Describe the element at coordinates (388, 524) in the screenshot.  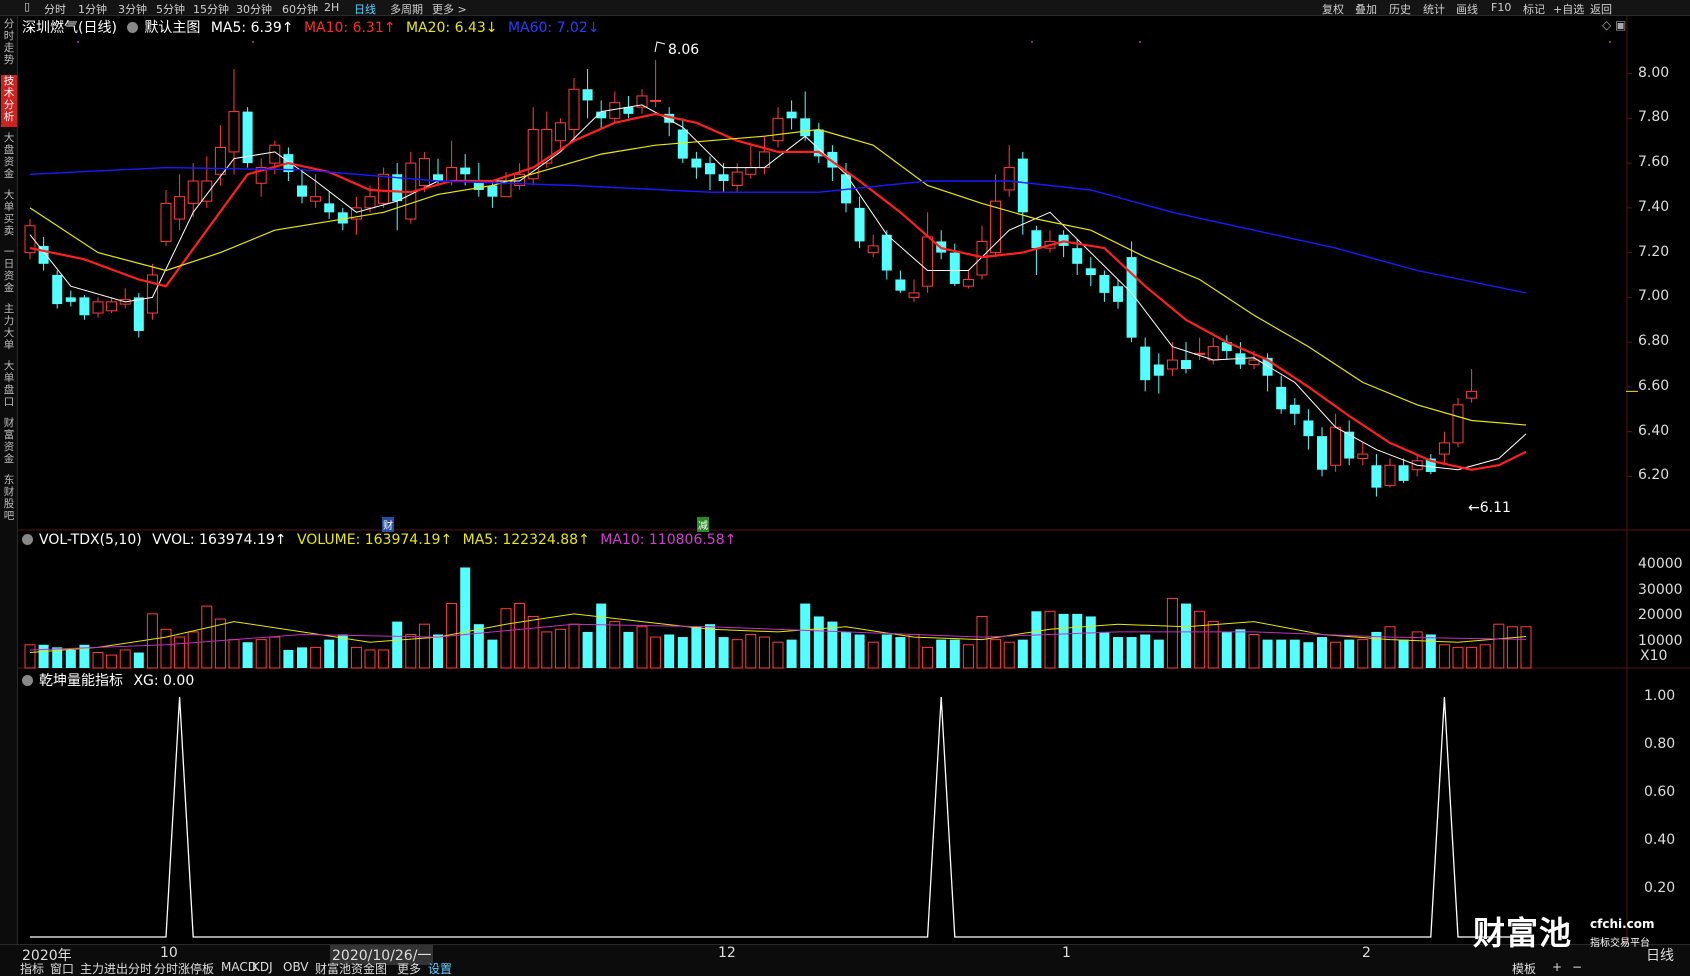
I see `finance-event-badge: 财` at that location.